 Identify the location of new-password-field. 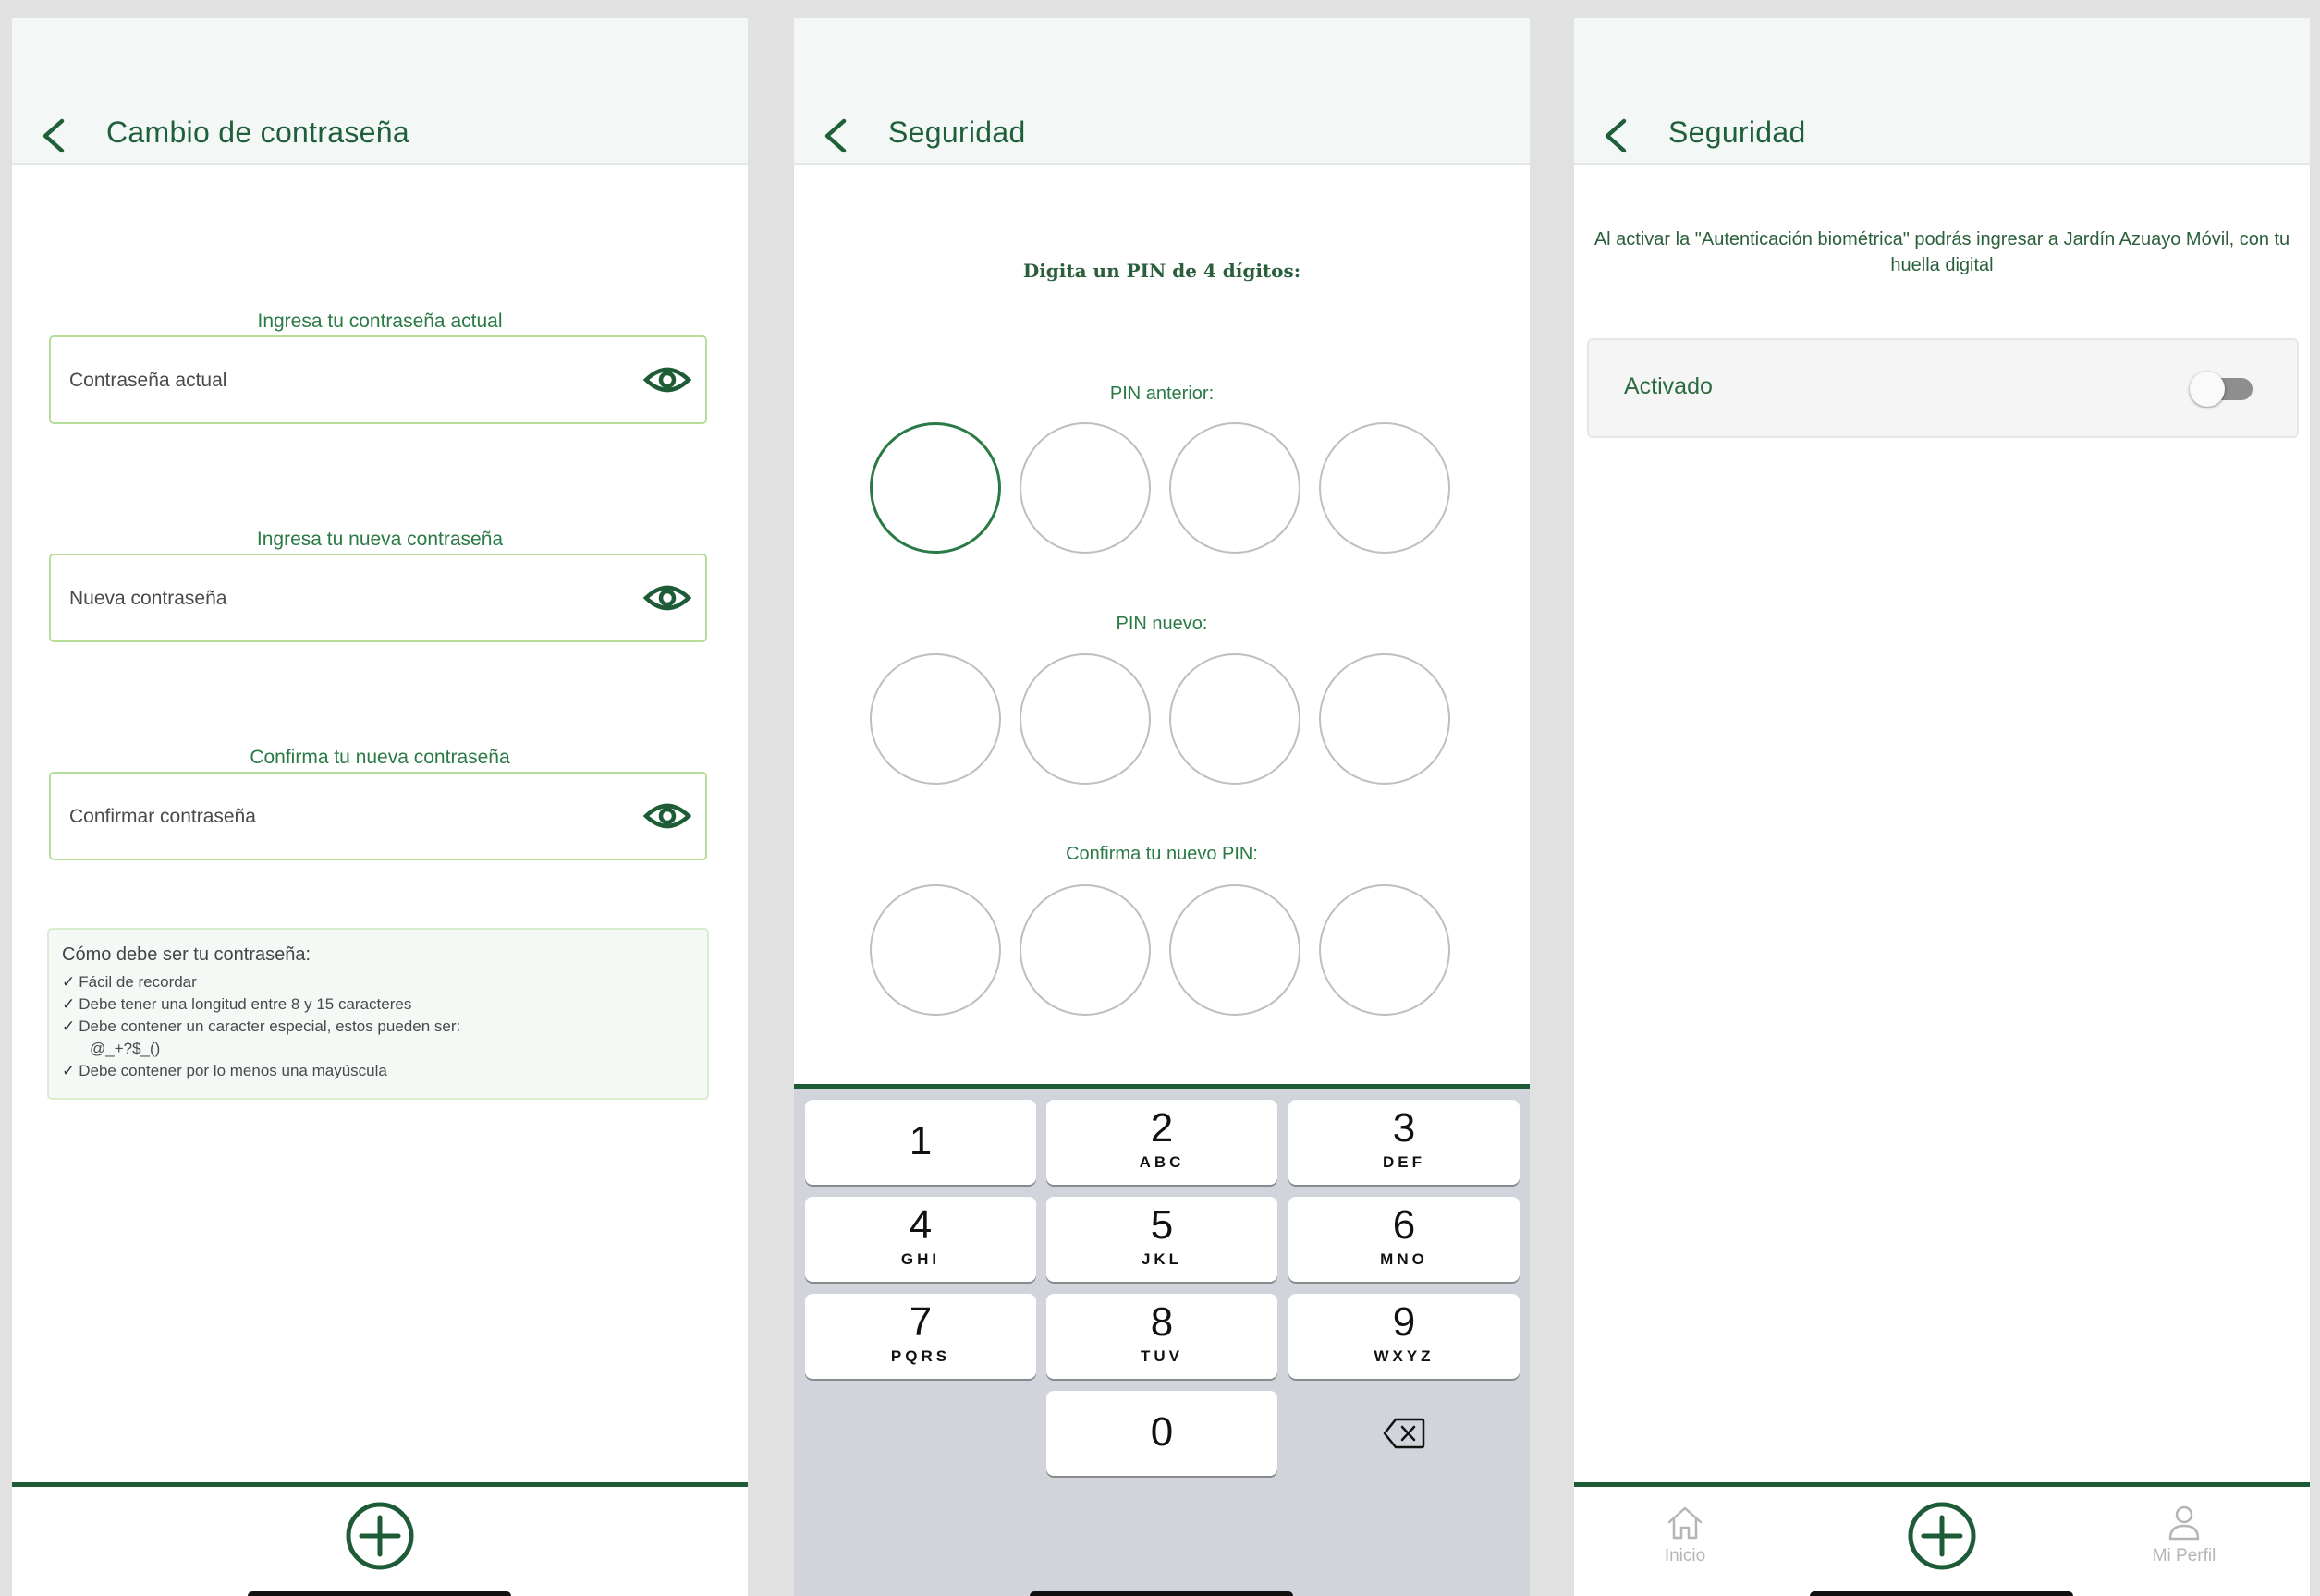
(378, 598).